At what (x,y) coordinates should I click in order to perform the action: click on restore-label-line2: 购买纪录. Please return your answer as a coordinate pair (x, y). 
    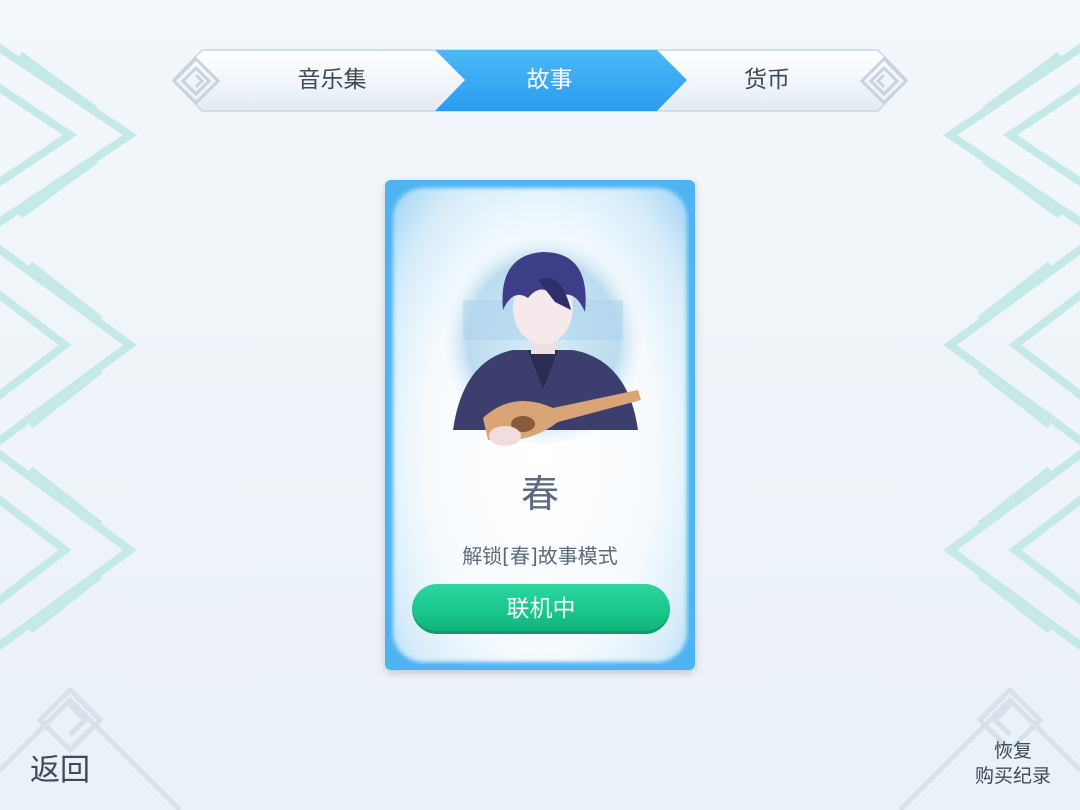
    Looking at the image, I should click on (1012, 776).